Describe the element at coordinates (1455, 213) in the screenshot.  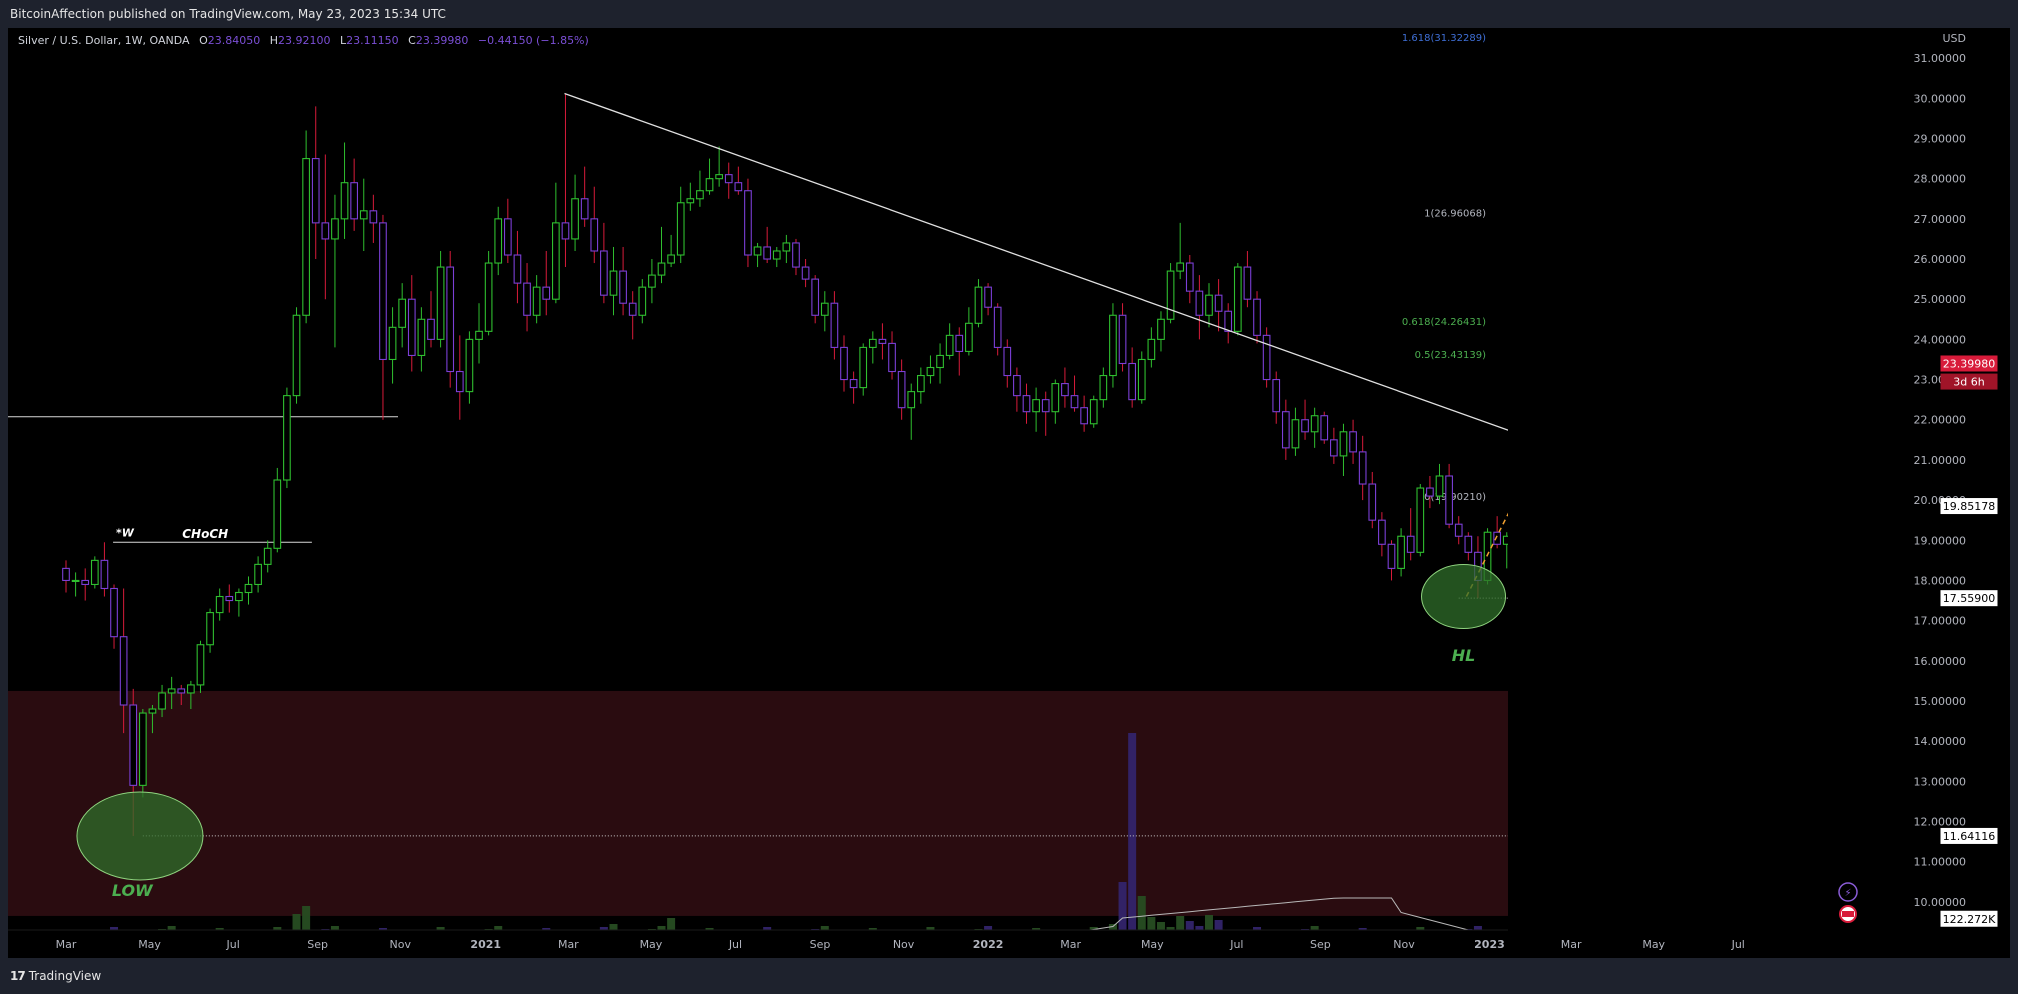
I see `fib-level-label: 1(26.96068)` at that location.